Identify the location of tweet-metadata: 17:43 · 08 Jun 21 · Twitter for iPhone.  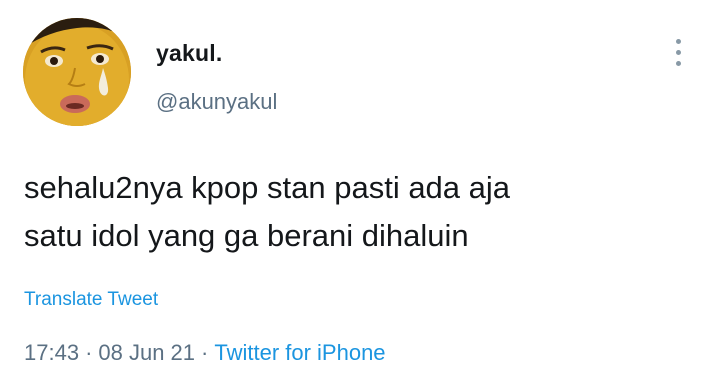
(205, 353).